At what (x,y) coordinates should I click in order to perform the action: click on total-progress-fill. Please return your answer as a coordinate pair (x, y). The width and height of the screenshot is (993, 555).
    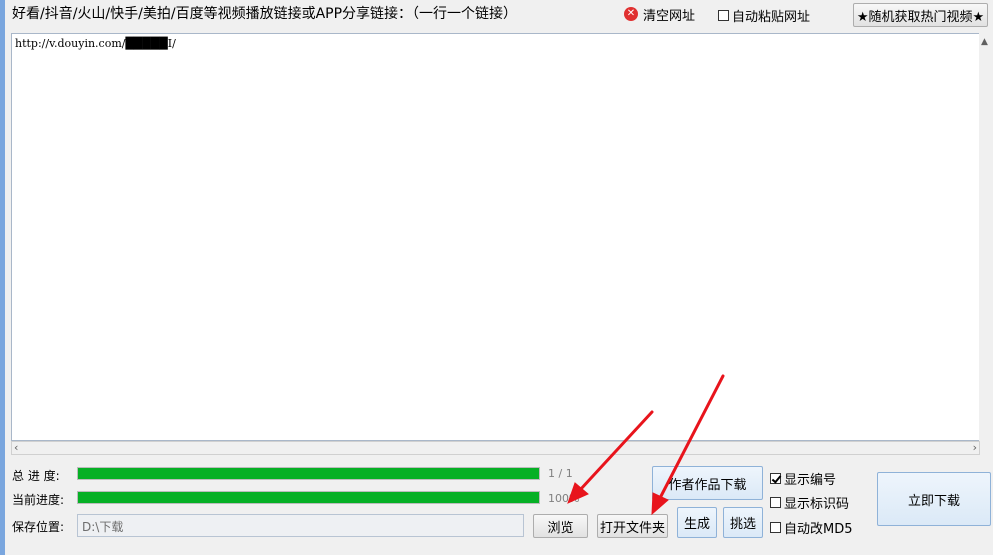
    Looking at the image, I should click on (308, 473).